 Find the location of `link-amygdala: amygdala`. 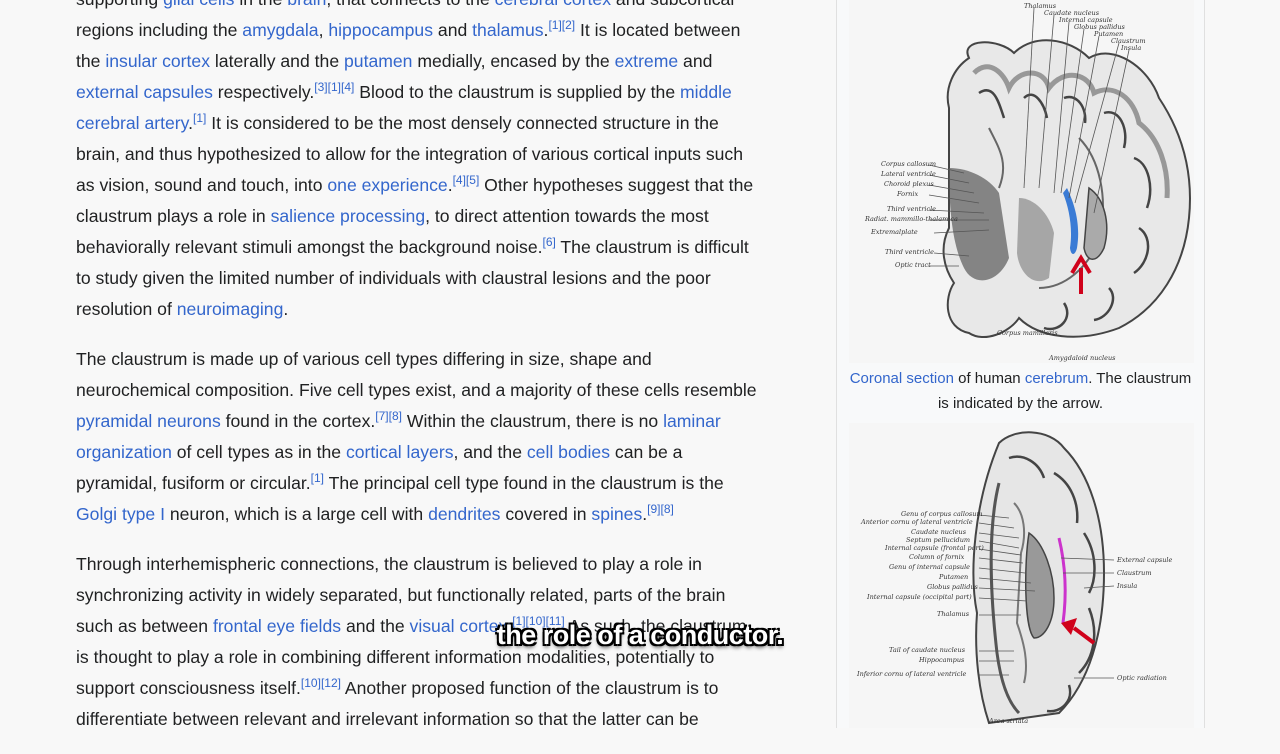

link-amygdala: amygdala is located at coordinates (280, 30).